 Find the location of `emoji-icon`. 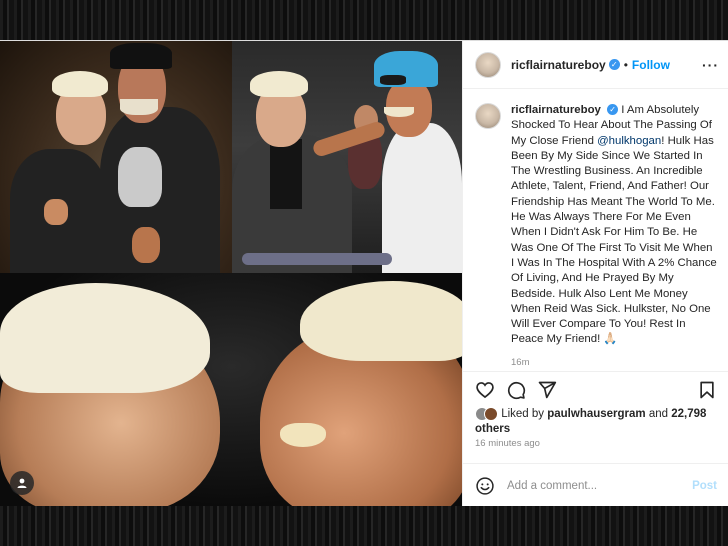

emoji-icon is located at coordinates (485, 486).